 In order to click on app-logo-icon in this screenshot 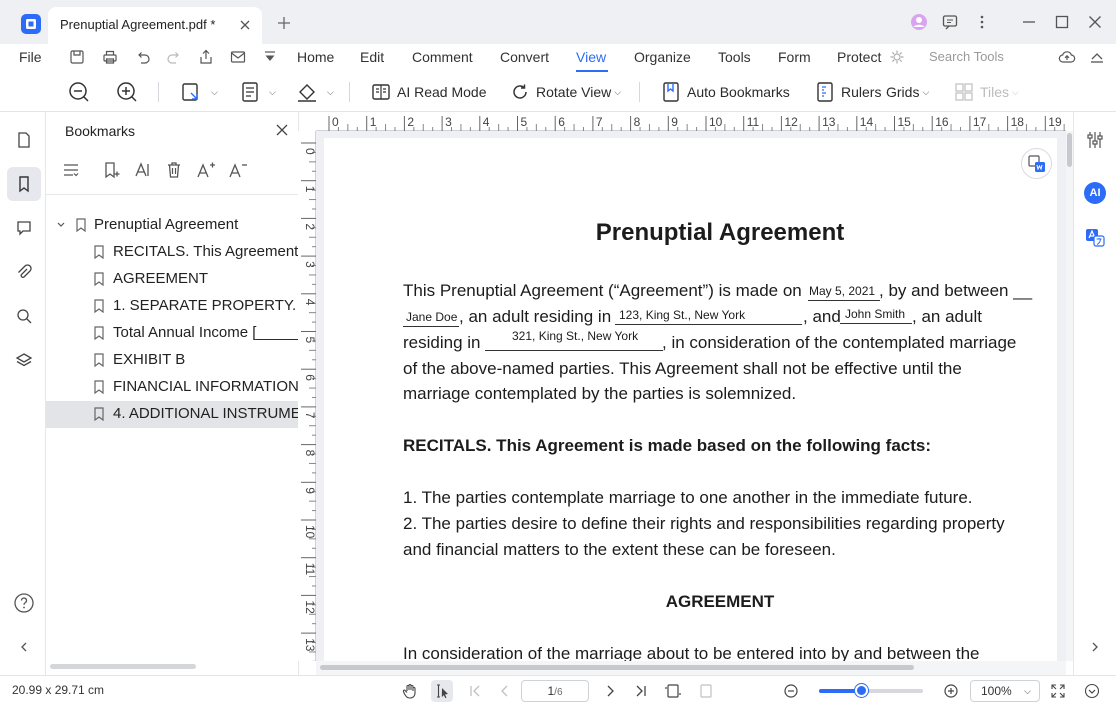, I will do `click(31, 24)`.